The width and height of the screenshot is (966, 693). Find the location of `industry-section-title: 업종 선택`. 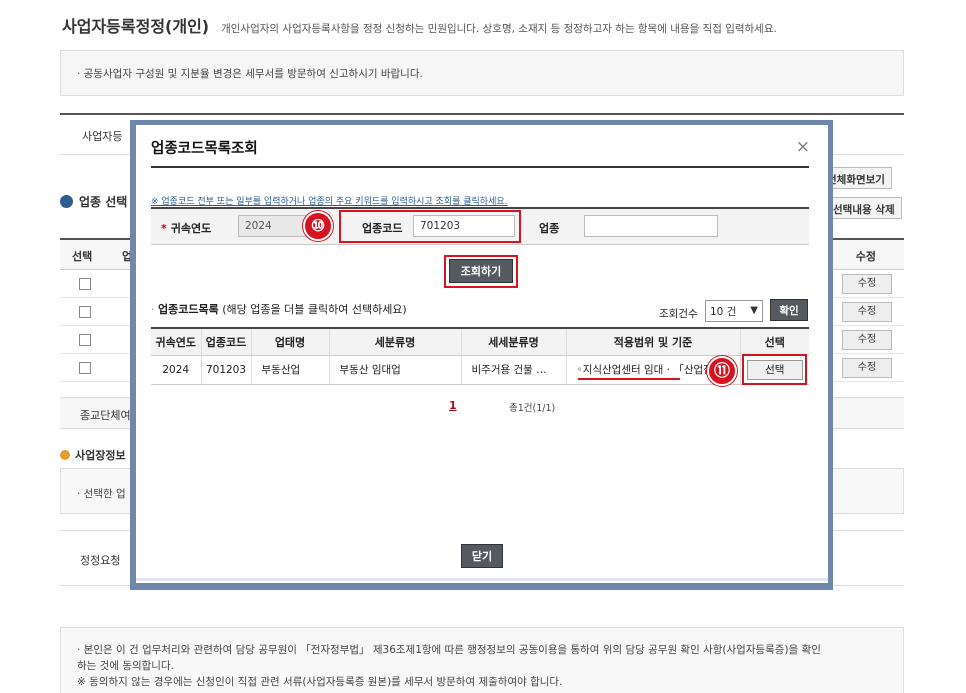

industry-section-title: 업종 선택 is located at coordinates (103, 202).